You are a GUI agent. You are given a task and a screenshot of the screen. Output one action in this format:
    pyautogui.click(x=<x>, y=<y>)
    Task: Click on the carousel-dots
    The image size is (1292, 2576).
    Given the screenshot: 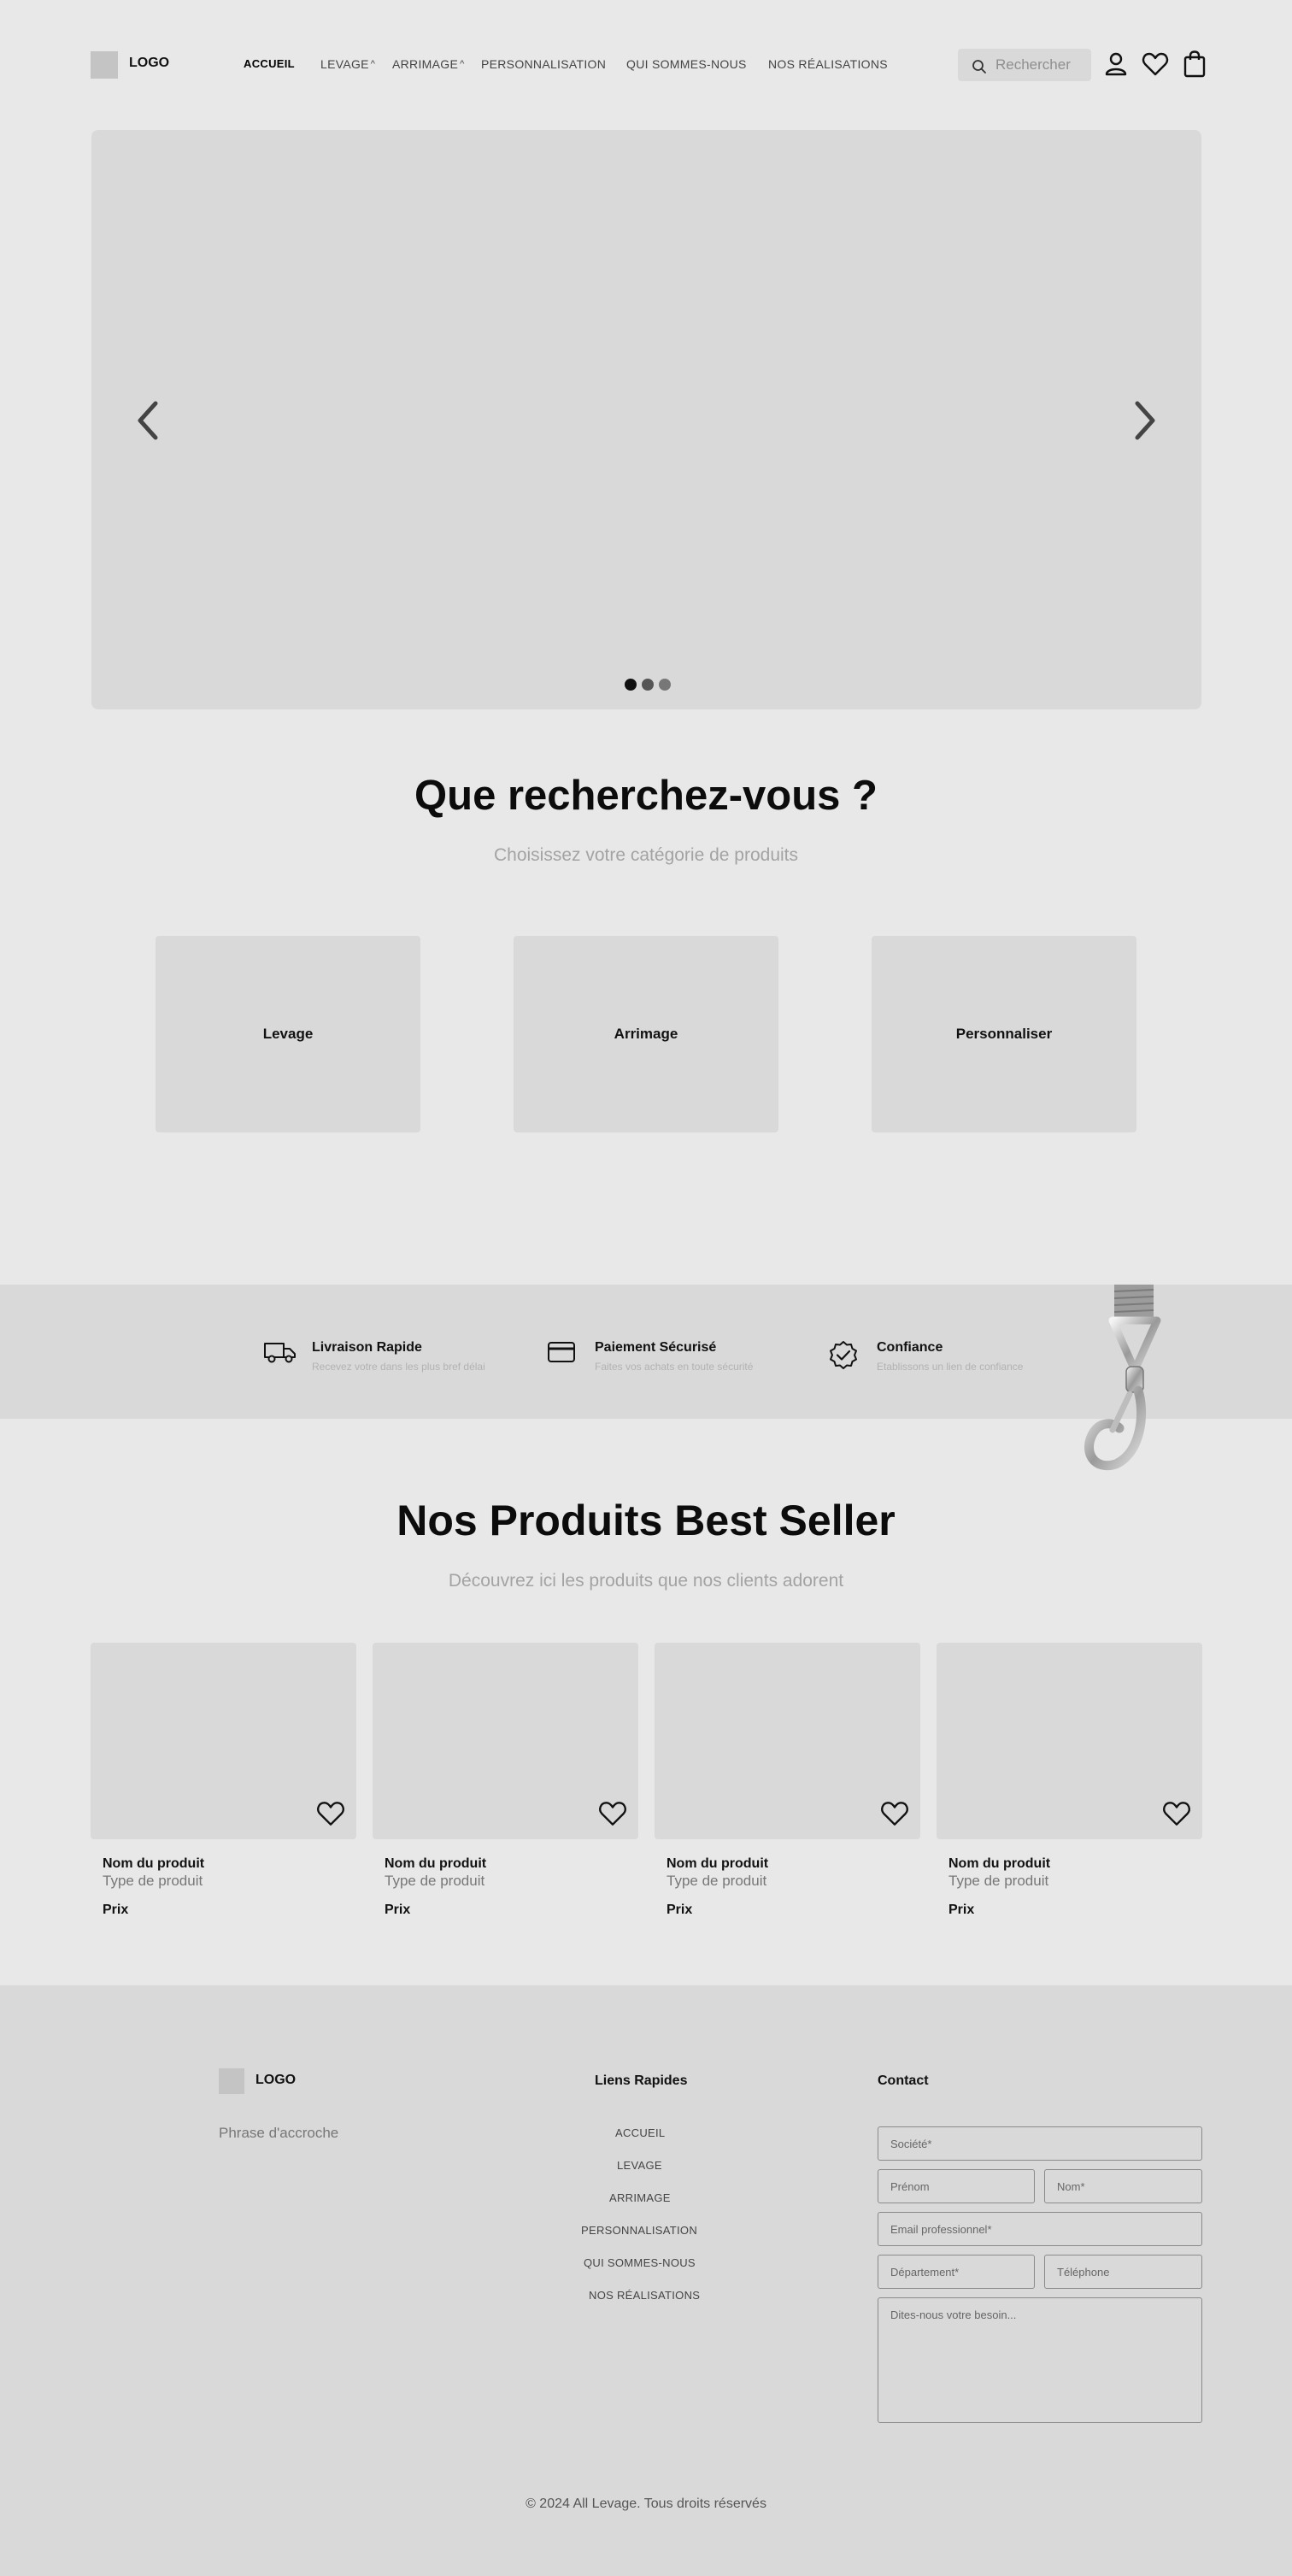 What is the action you would take?
    pyautogui.click(x=648, y=685)
    